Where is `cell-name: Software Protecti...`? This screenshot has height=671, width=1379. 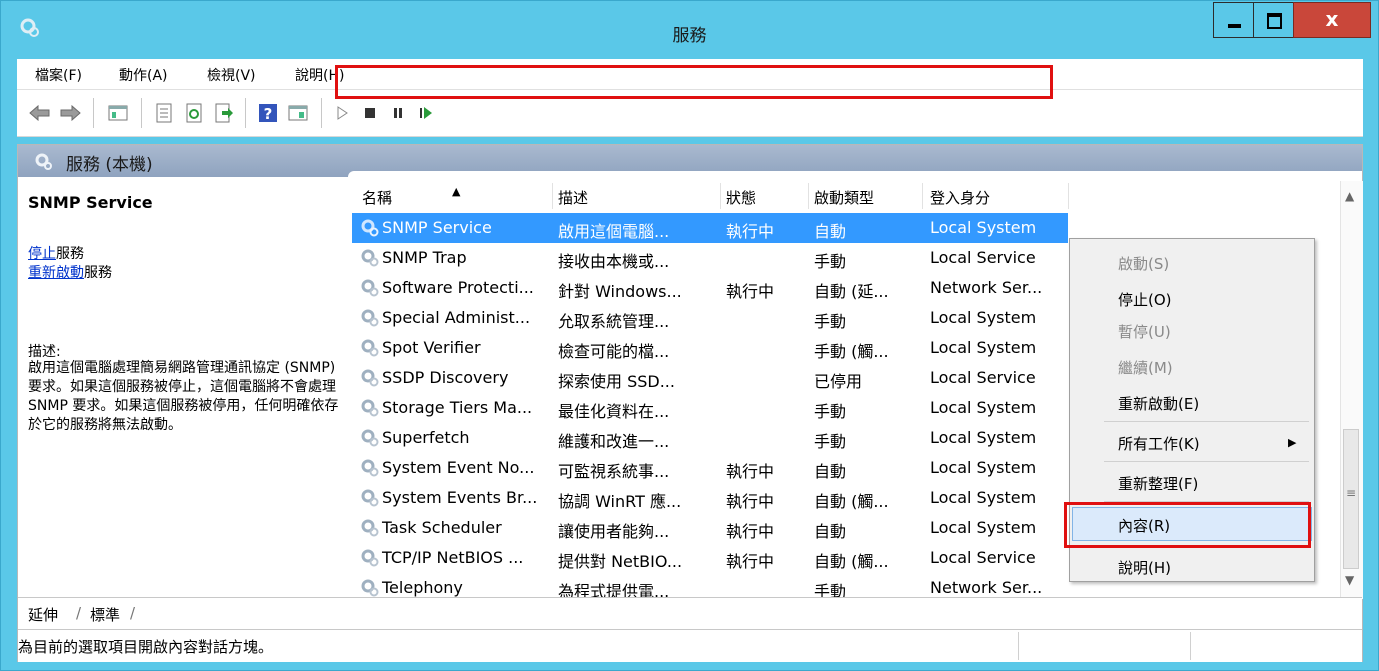
cell-name: Software Protecti... is located at coordinates (458, 287).